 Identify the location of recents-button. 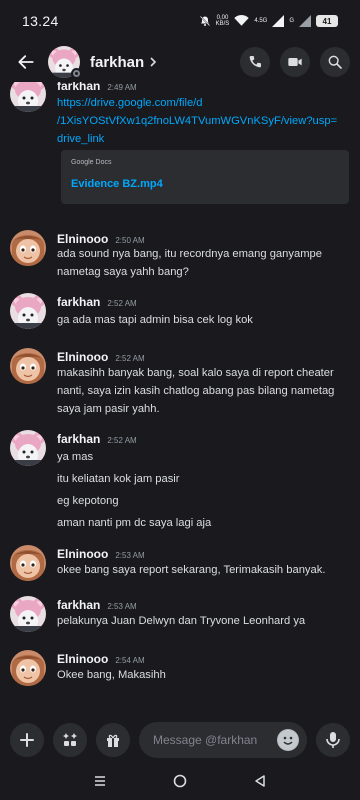
(100, 781).